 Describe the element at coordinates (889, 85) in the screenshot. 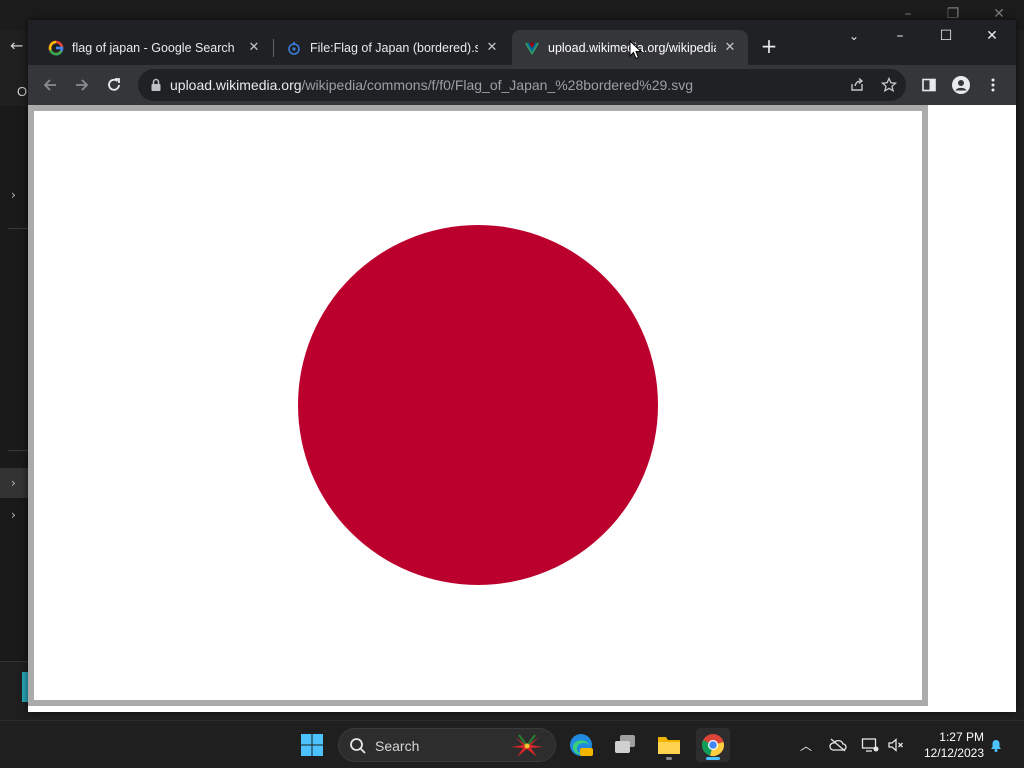

I see `bookmark-star-icon` at that location.